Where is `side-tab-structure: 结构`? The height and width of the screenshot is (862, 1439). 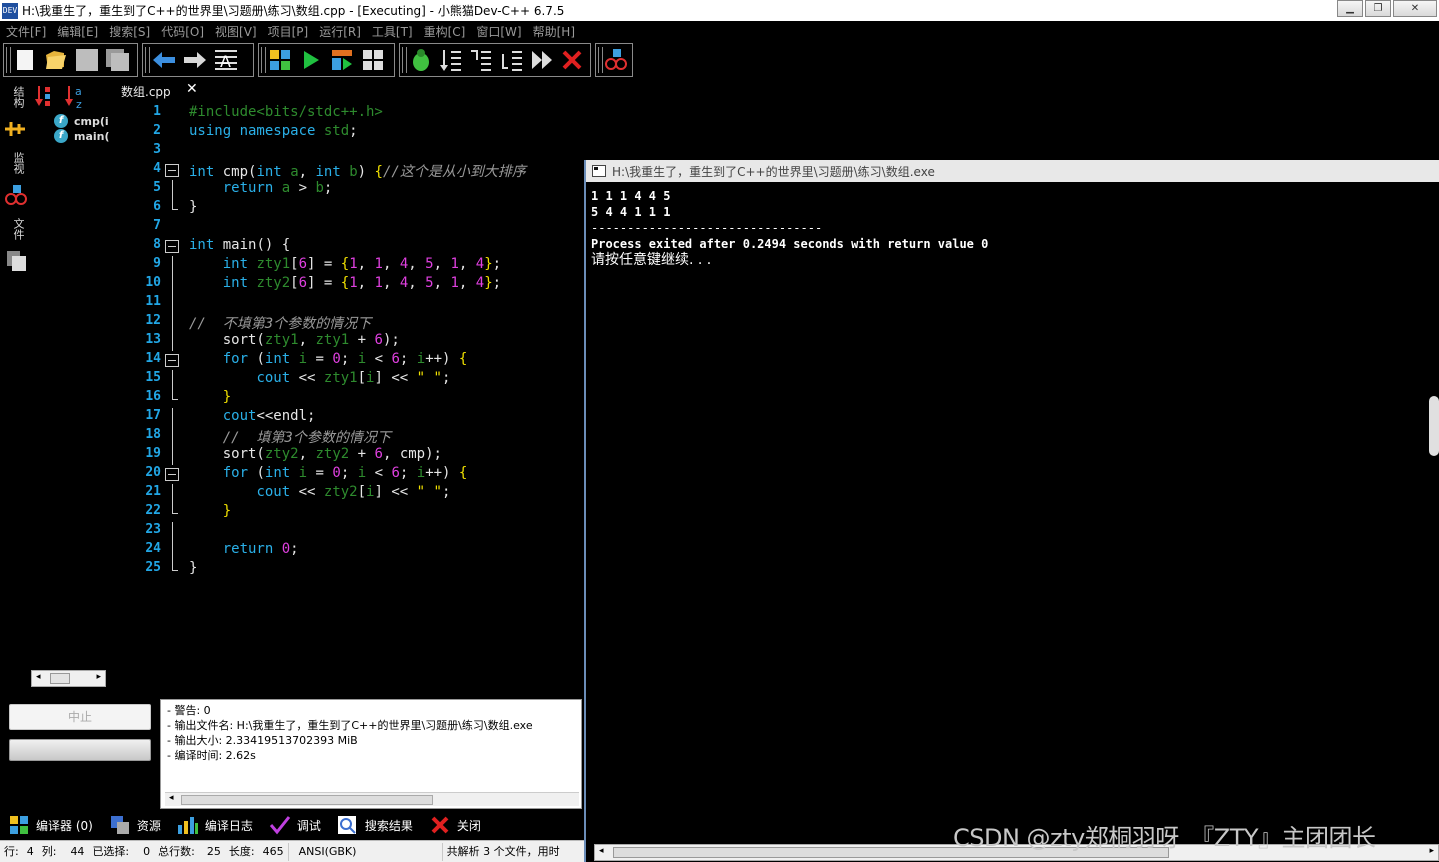
side-tab-structure: 结构 is located at coordinates (18, 97).